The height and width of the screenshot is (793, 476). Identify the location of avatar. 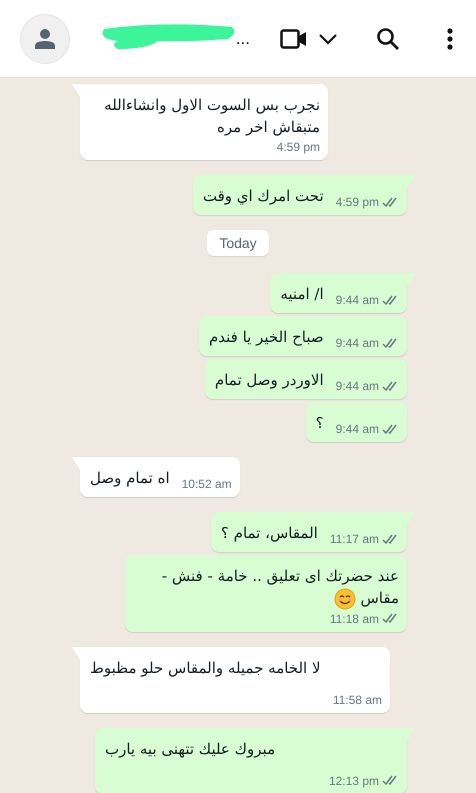
(45, 39).